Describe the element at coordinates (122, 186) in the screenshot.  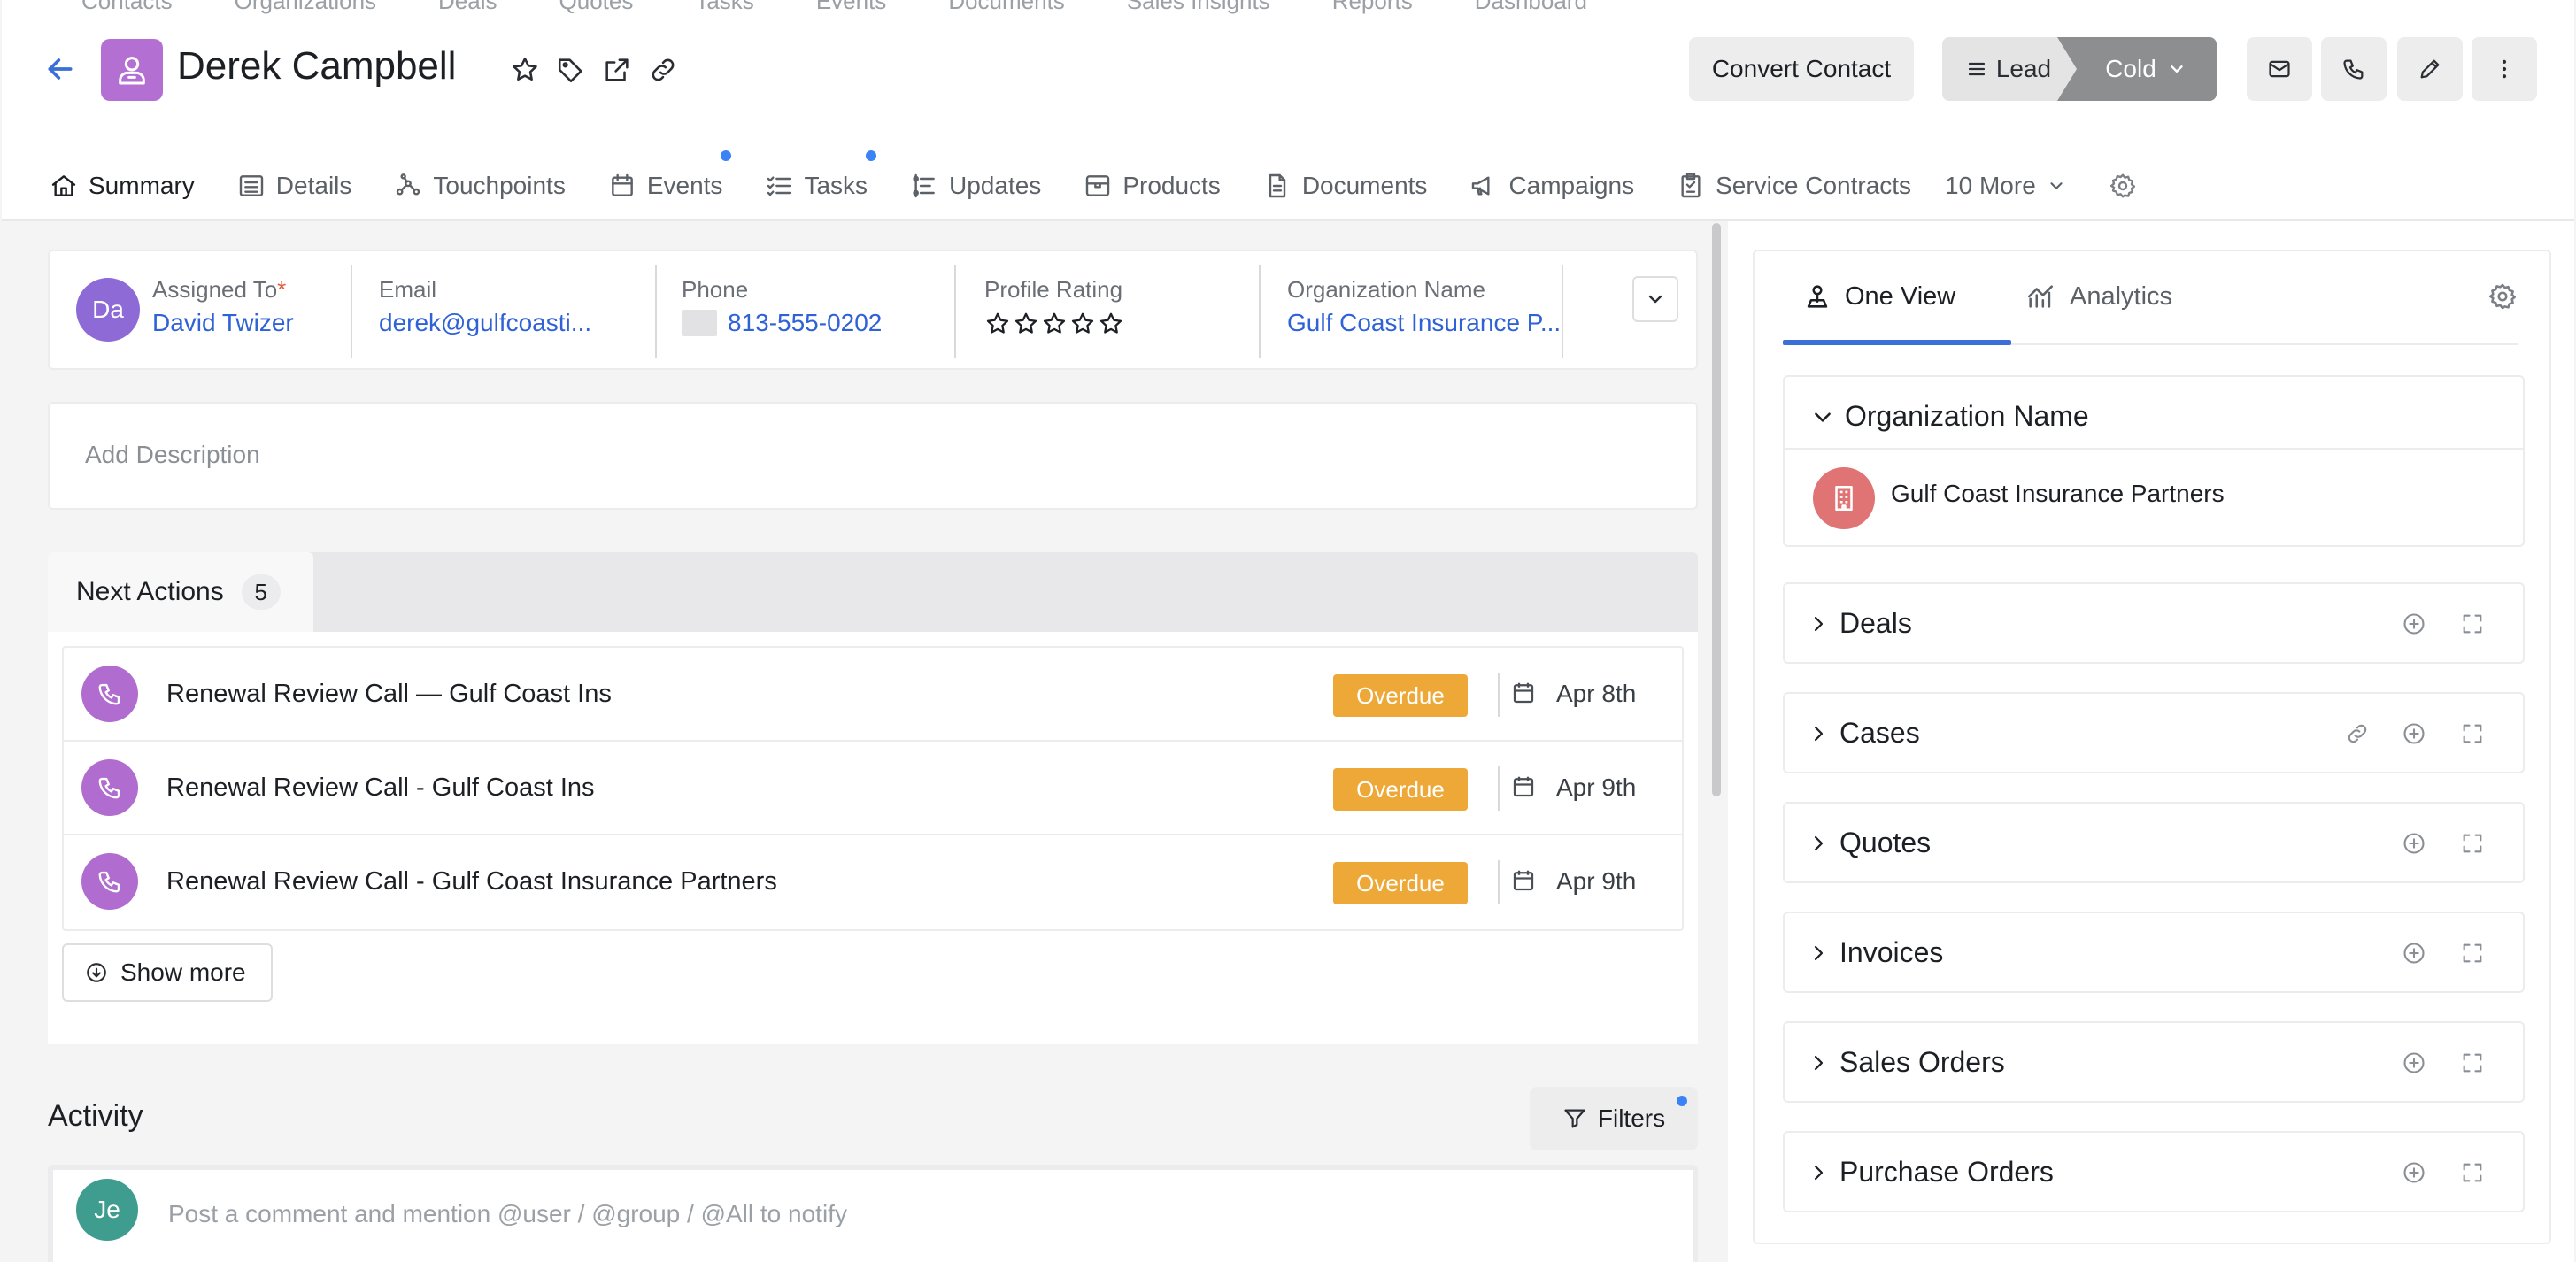
I see `tab-summary: Summary` at that location.